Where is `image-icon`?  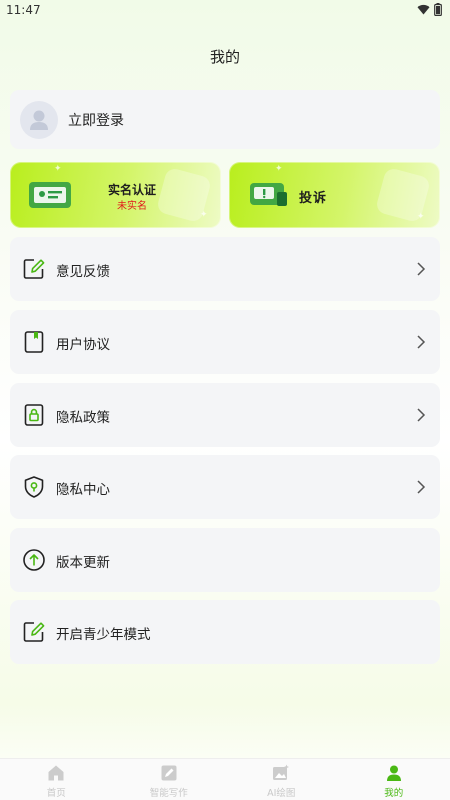
image-icon is located at coordinates (281, 772).